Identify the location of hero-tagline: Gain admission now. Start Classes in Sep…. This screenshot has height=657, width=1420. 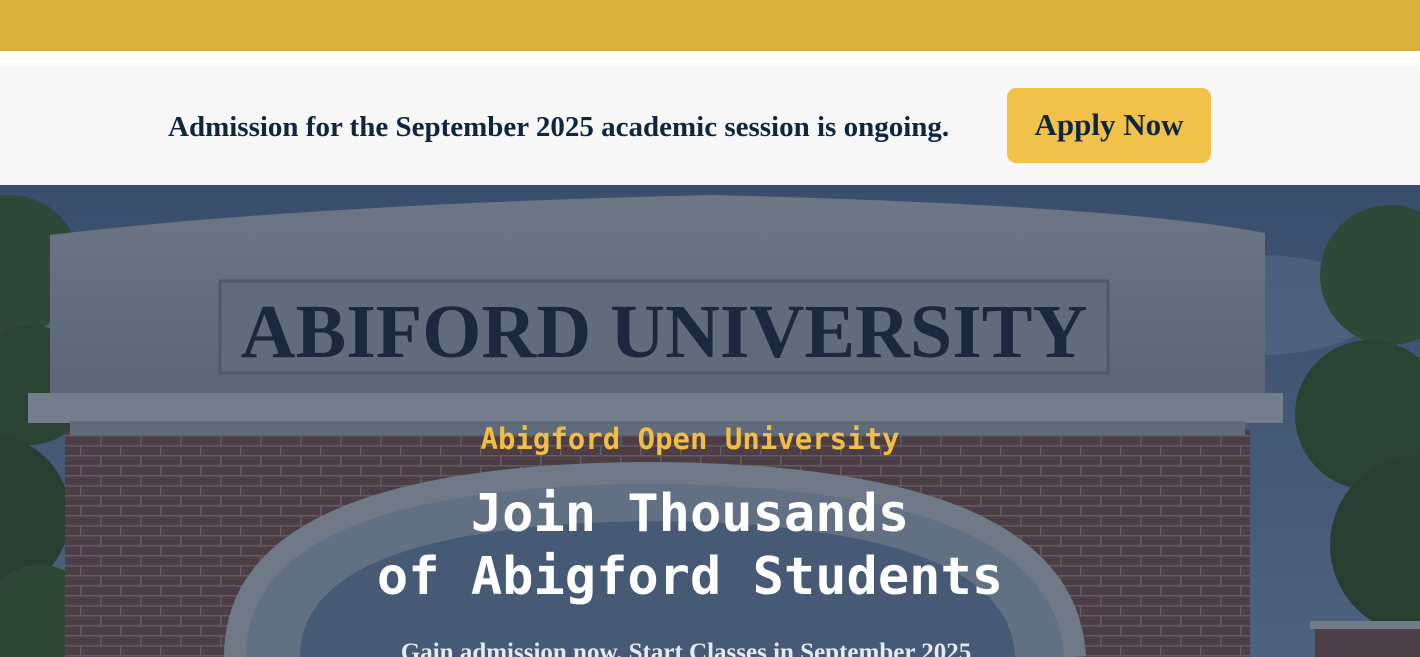
(686, 648).